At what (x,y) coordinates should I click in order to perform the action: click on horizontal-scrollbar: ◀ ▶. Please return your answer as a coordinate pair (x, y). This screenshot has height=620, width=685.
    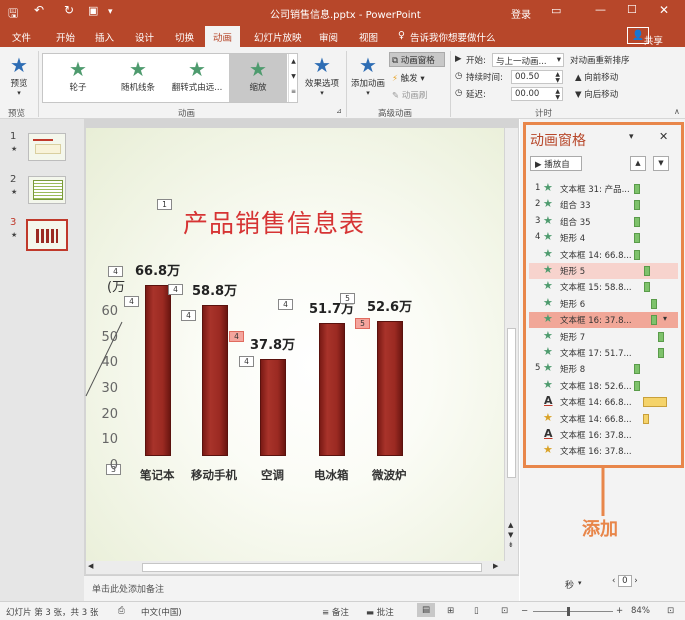
    Looking at the image, I should click on (302, 567).